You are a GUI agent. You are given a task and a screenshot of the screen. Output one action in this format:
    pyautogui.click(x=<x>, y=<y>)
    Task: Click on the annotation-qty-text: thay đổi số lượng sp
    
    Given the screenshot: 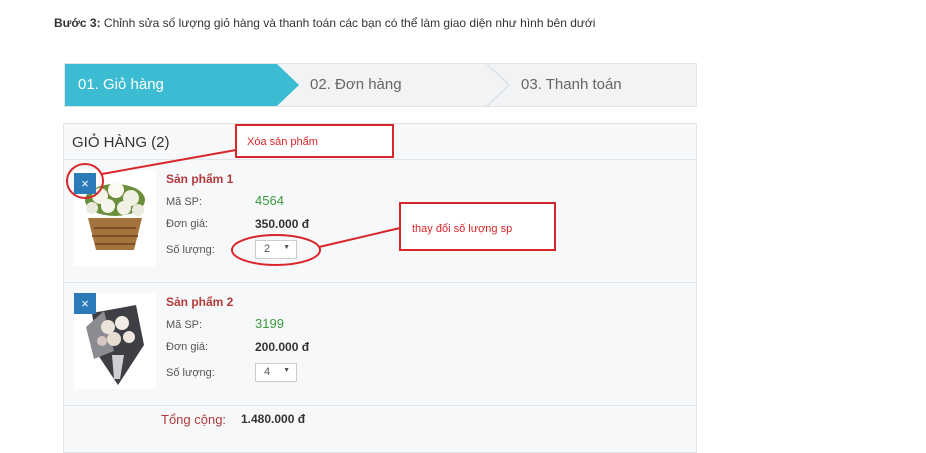 What is the action you would take?
    pyautogui.click(x=462, y=229)
    